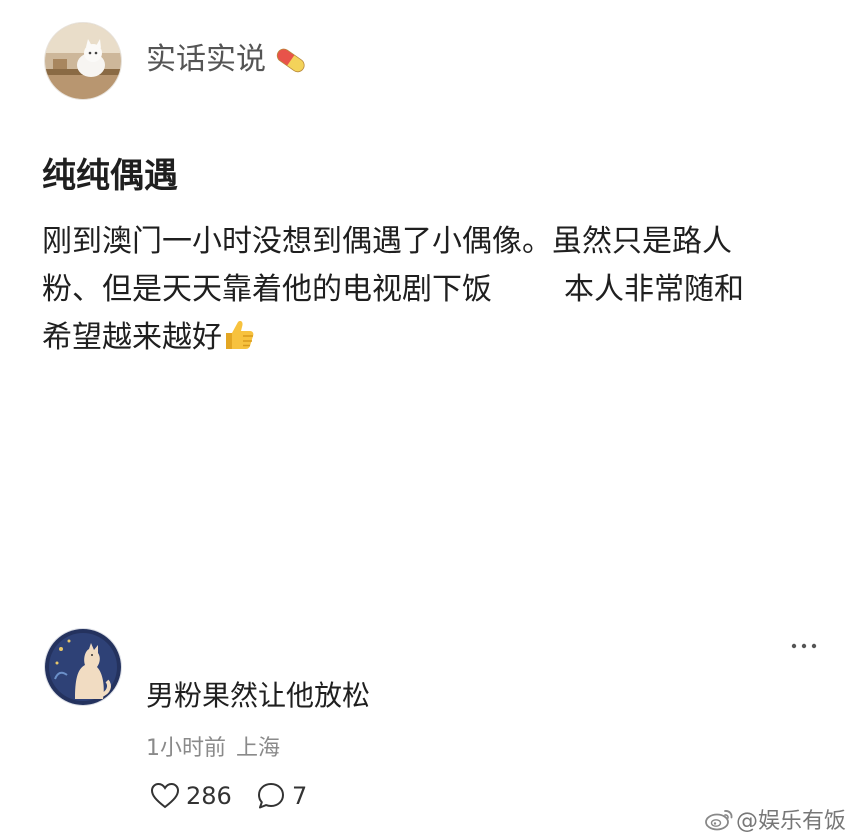 This screenshot has width=858, height=840. I want to click on cat-photo-avatar, so click(83, 61).